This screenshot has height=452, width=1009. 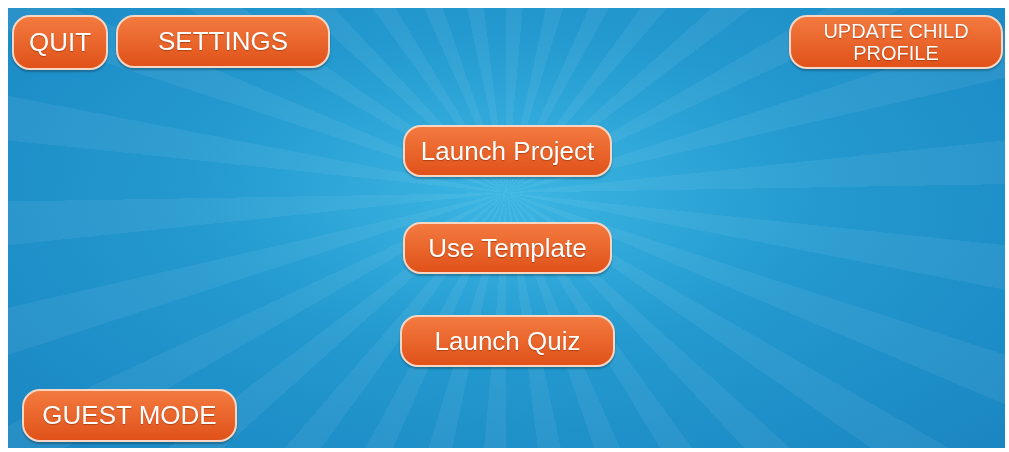 What do you see at coordinates (60, 42) in the screenshot?
I see `menu-button: QUIT` at bounding box center [60, 42].